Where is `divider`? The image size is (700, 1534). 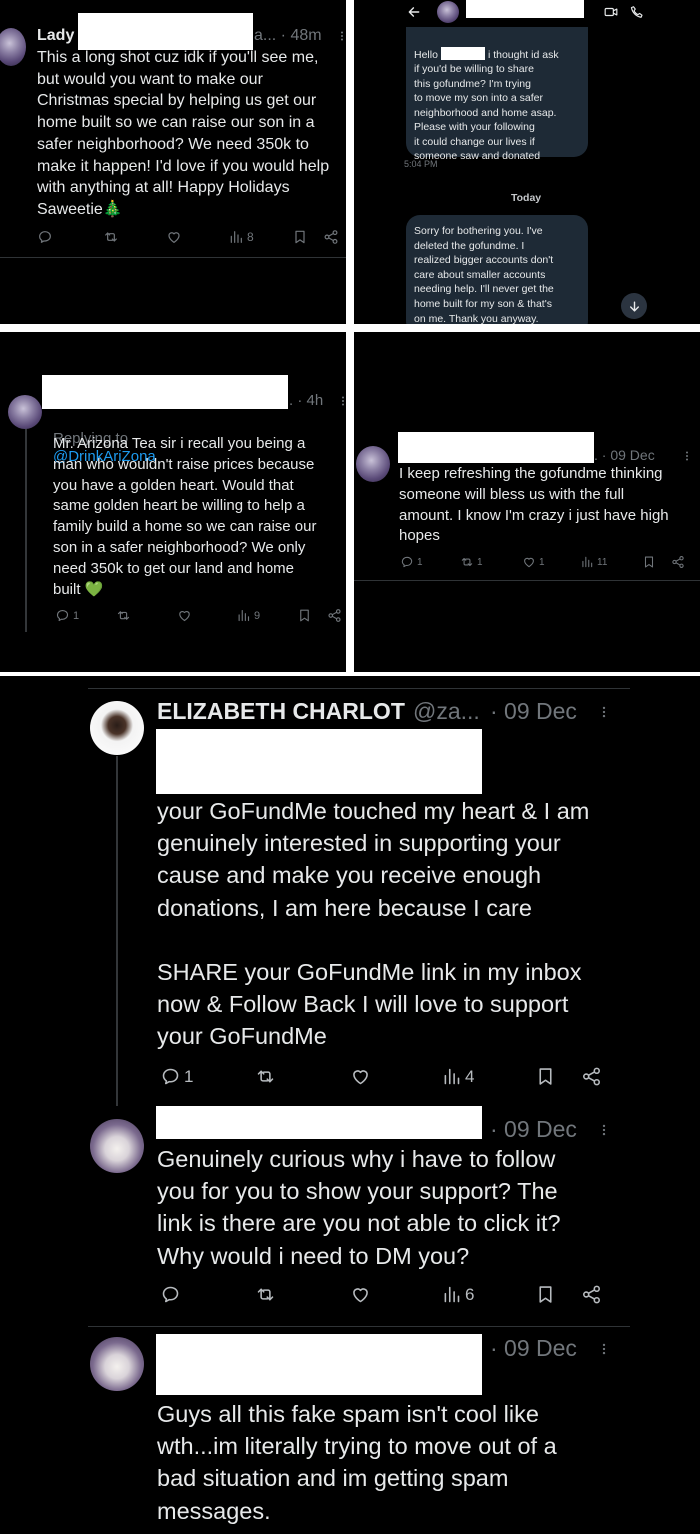 divider is located at coordinates (527, 580).